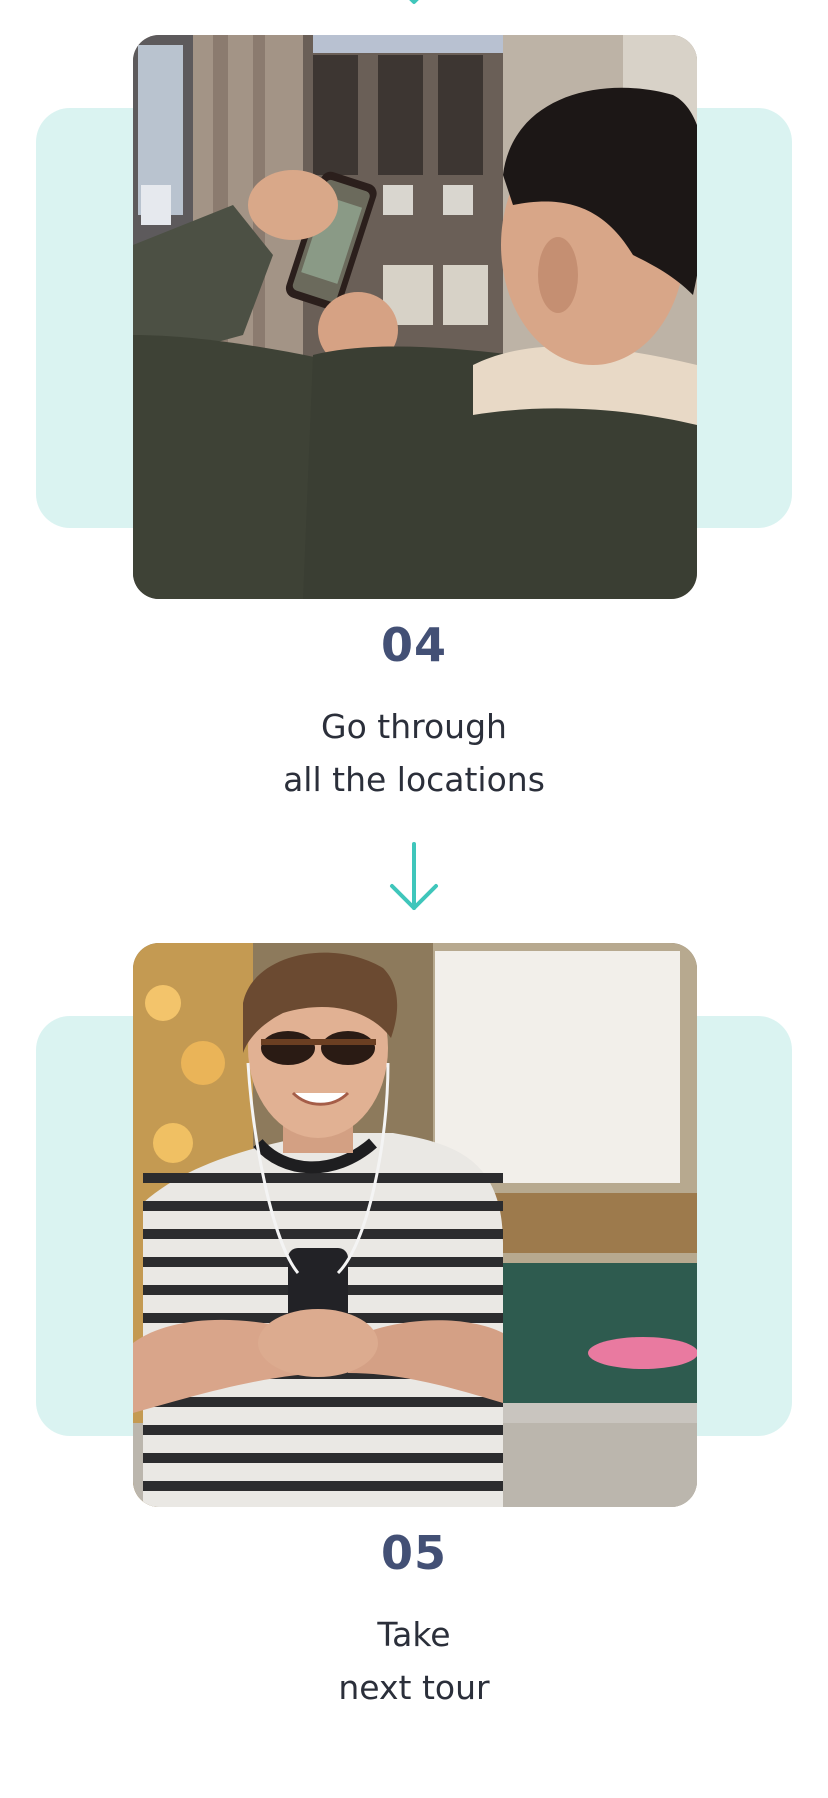 This screenshot has width=828, height=1798. What do you see at coordinates (414, 878) in the screenshot?
I see `arrow-down-icon` at bounding box center [414, 878].